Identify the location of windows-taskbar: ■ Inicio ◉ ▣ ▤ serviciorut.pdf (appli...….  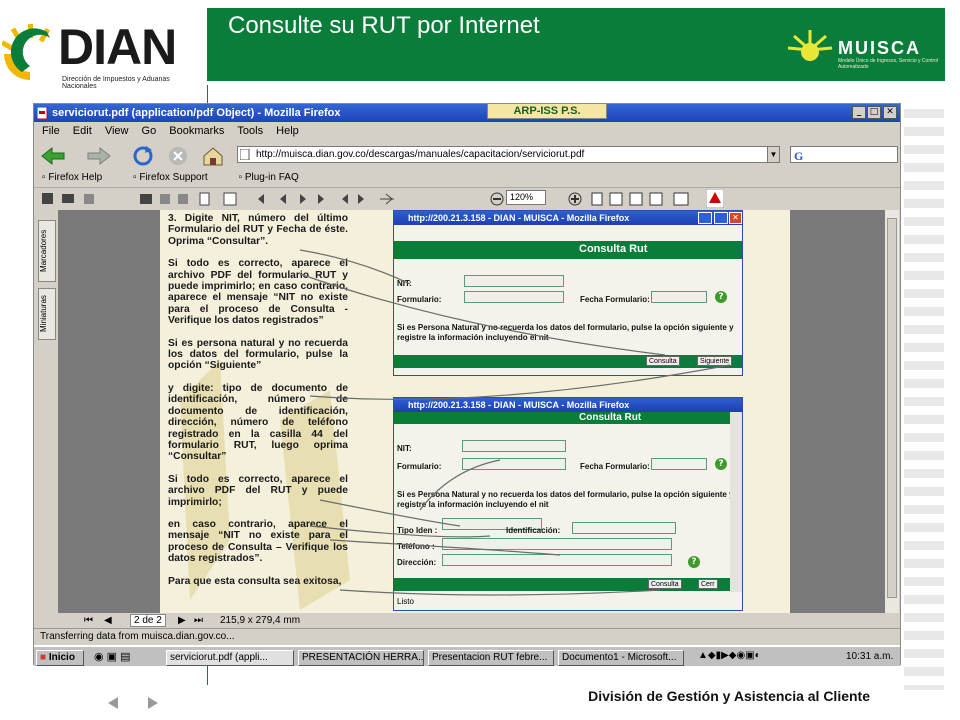
(467, 655).